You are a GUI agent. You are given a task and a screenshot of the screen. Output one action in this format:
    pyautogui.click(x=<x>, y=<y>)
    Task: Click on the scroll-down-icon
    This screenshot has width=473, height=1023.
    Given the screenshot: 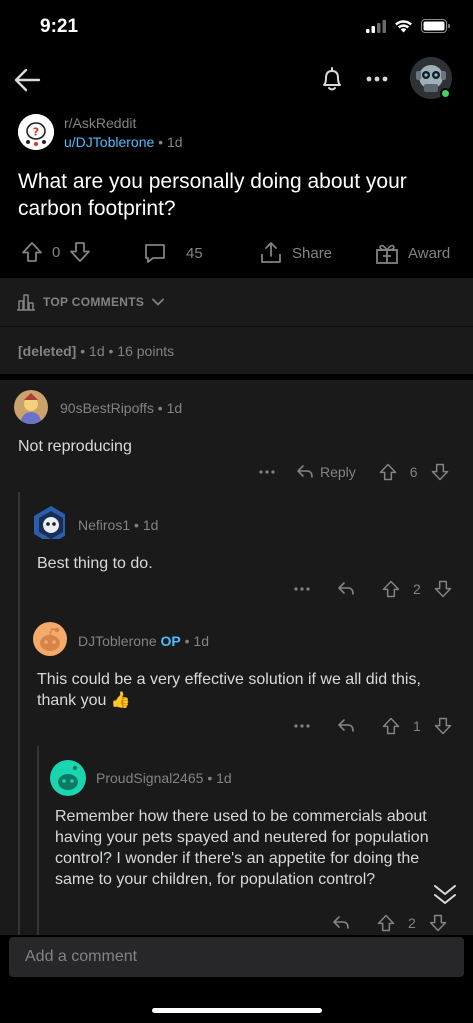 What is the action you would take?
    pyautogui.click(x=445, y=894)
    